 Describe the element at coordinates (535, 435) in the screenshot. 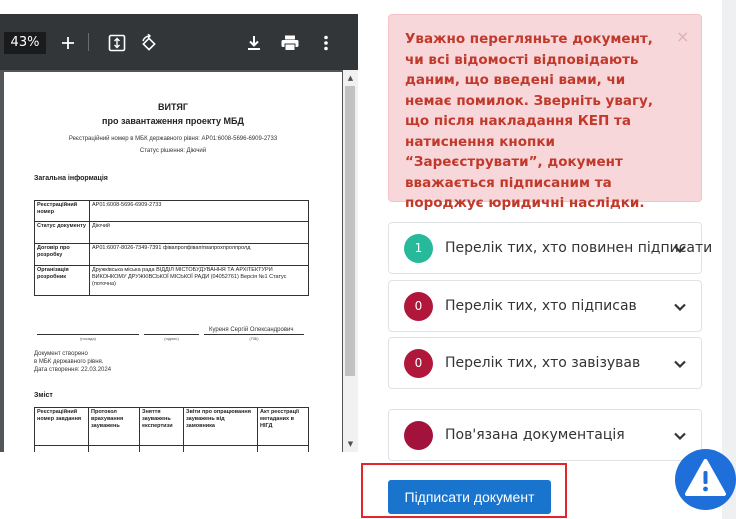

I see `accordion-label: Пов'язана документація` at that location.